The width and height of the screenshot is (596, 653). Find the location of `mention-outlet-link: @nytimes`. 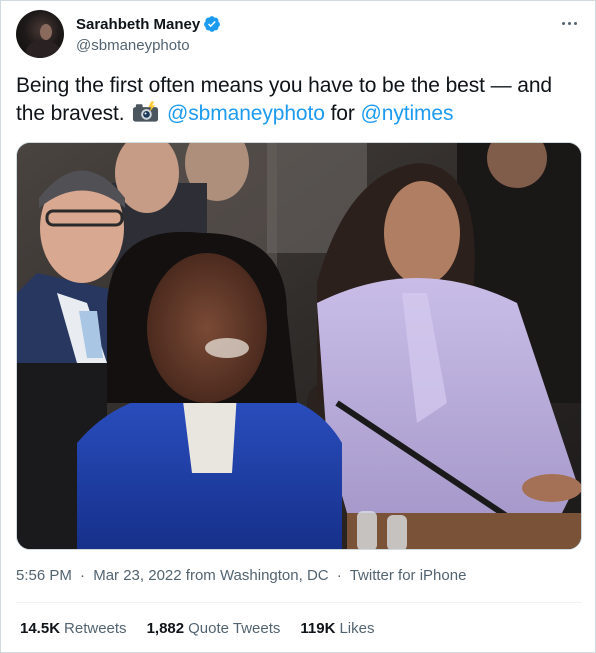

mention-outlet-link: @nytimes is located at coordinates (407, 113).